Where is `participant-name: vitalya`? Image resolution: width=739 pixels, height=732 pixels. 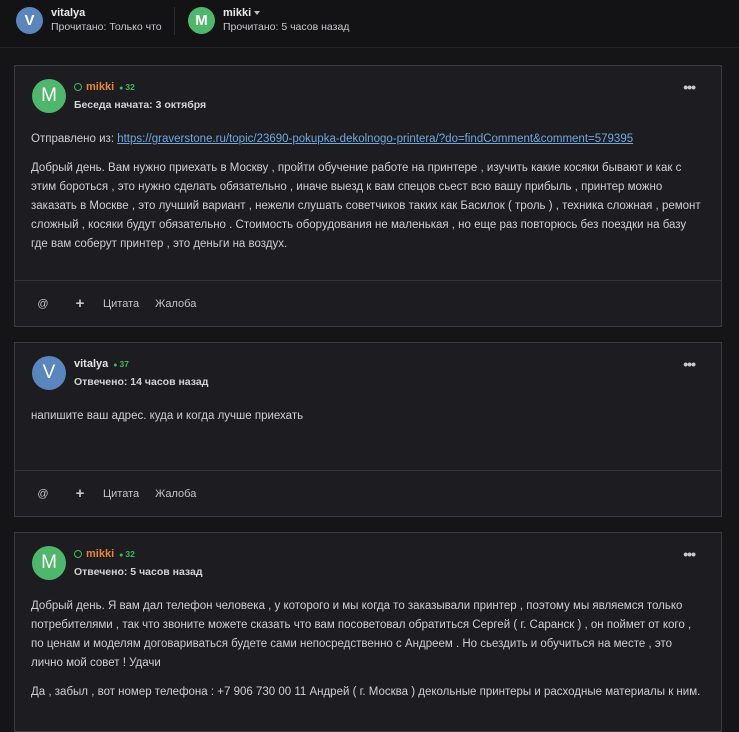
participant-name: vitalya is located at coordinates (106, 13).